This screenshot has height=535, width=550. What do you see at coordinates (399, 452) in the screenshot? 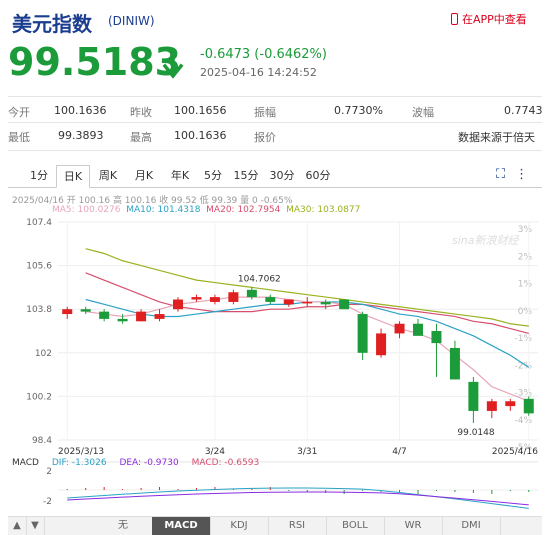
I see `x-tick-label: 4/7` at bounding box center [399, 452].